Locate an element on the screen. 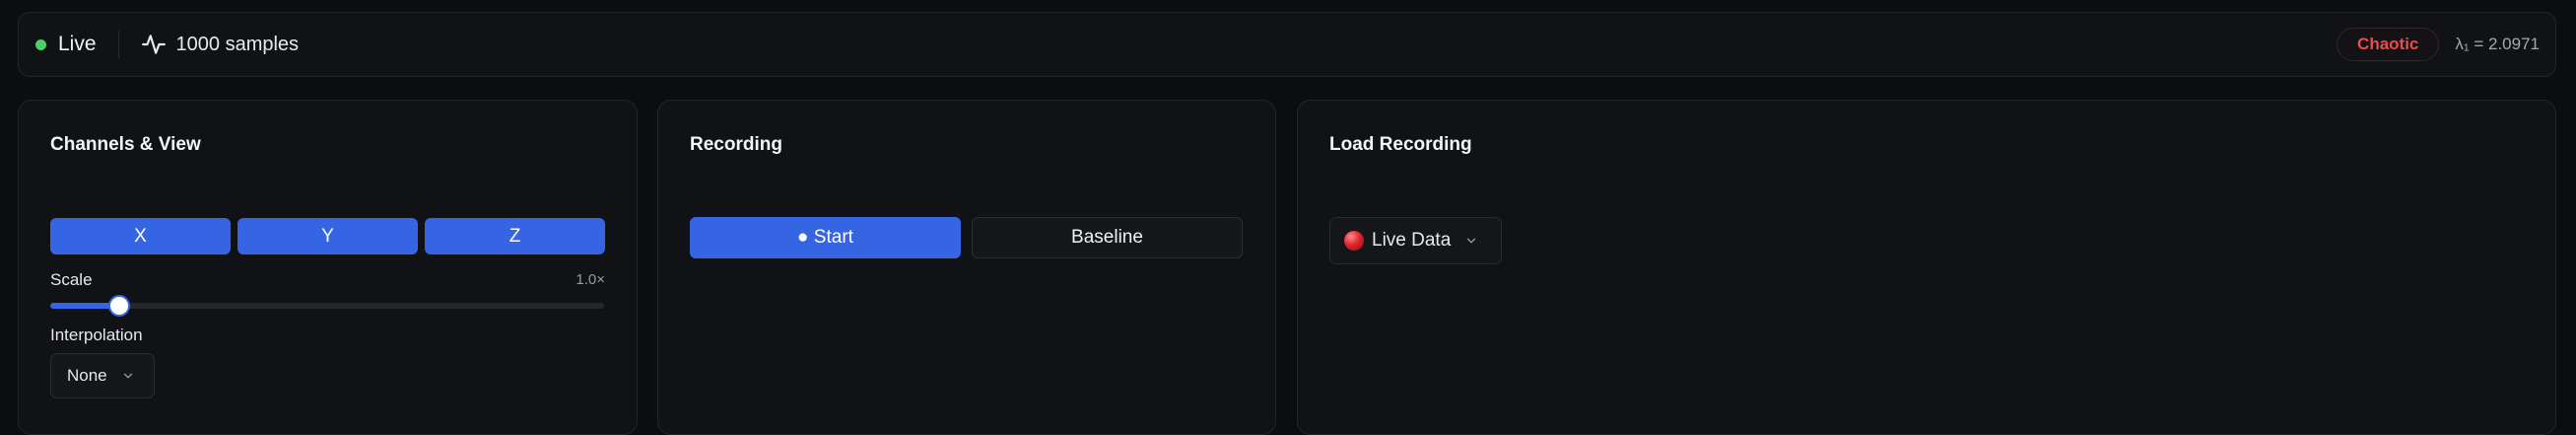  scale-label: Scale is located at coordinates (71, 279).